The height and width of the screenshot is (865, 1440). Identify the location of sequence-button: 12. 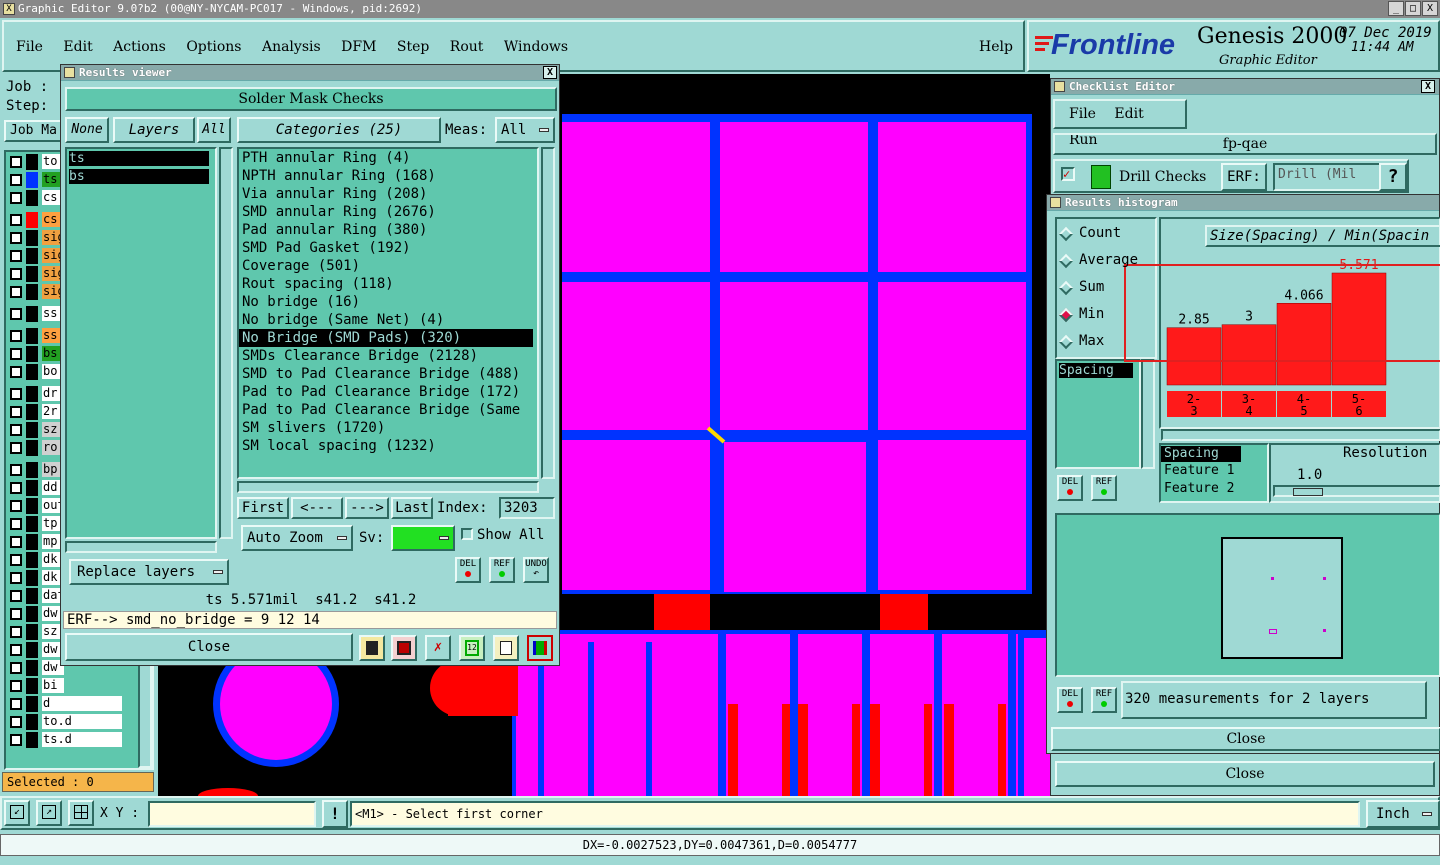
(472, 648).